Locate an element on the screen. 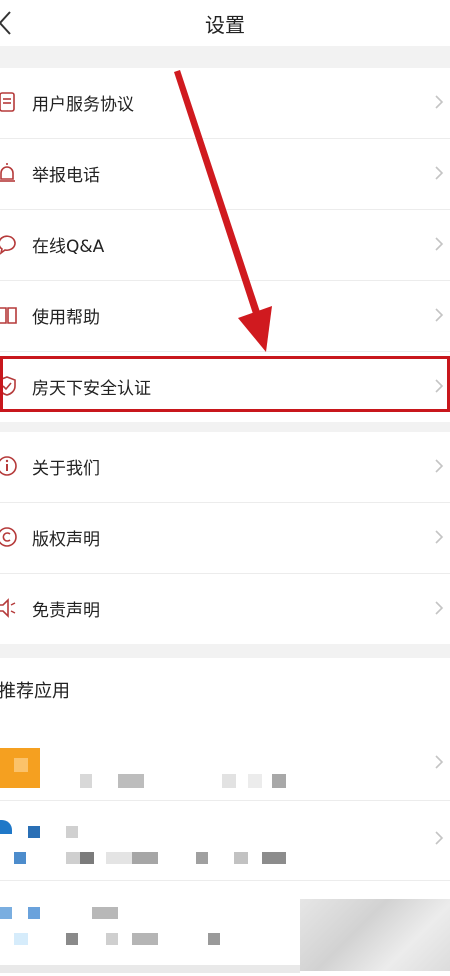  menu-item-label: 免责声明 is located at coordinates (66, 611).